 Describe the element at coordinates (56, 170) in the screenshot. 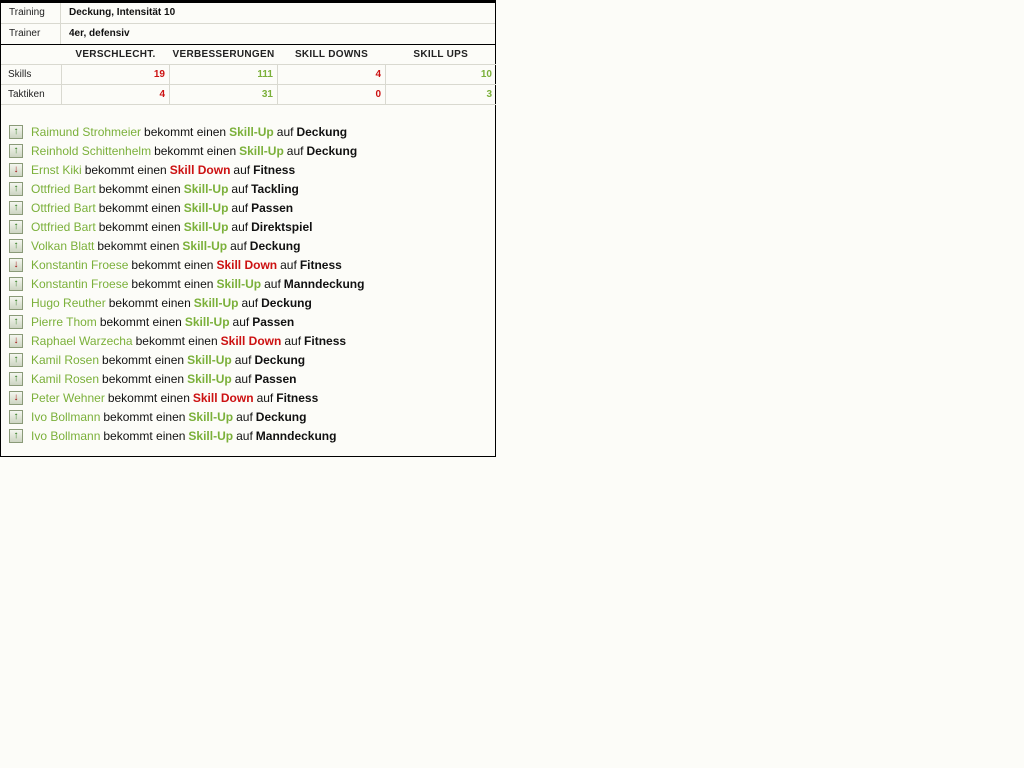

I see `player-name-link: Ernst Kiki` at that location.